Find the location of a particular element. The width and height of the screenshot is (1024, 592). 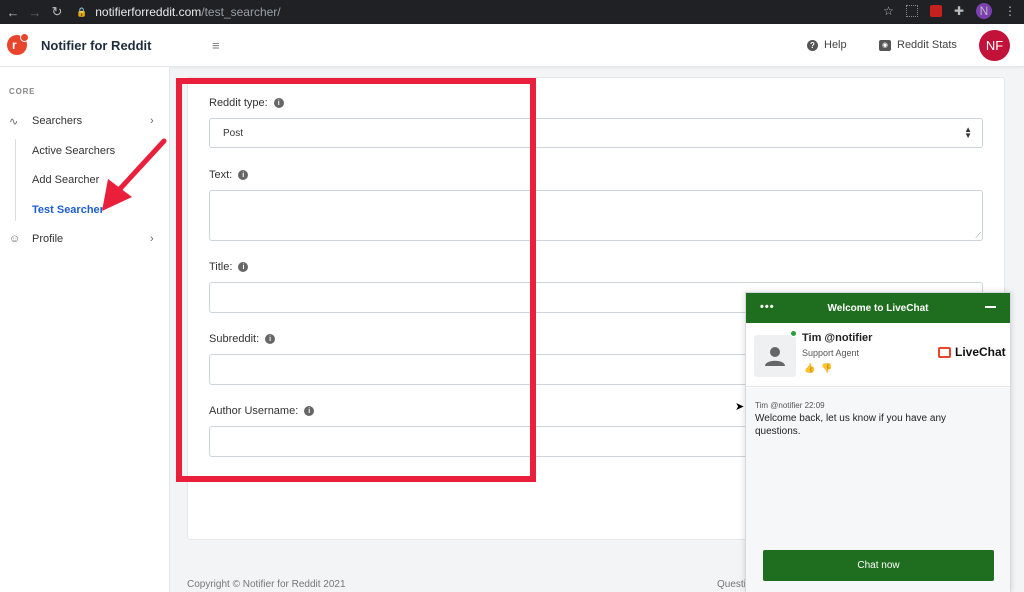

brand-title: Notifier for Reddit is located at coordinates (96, 45).